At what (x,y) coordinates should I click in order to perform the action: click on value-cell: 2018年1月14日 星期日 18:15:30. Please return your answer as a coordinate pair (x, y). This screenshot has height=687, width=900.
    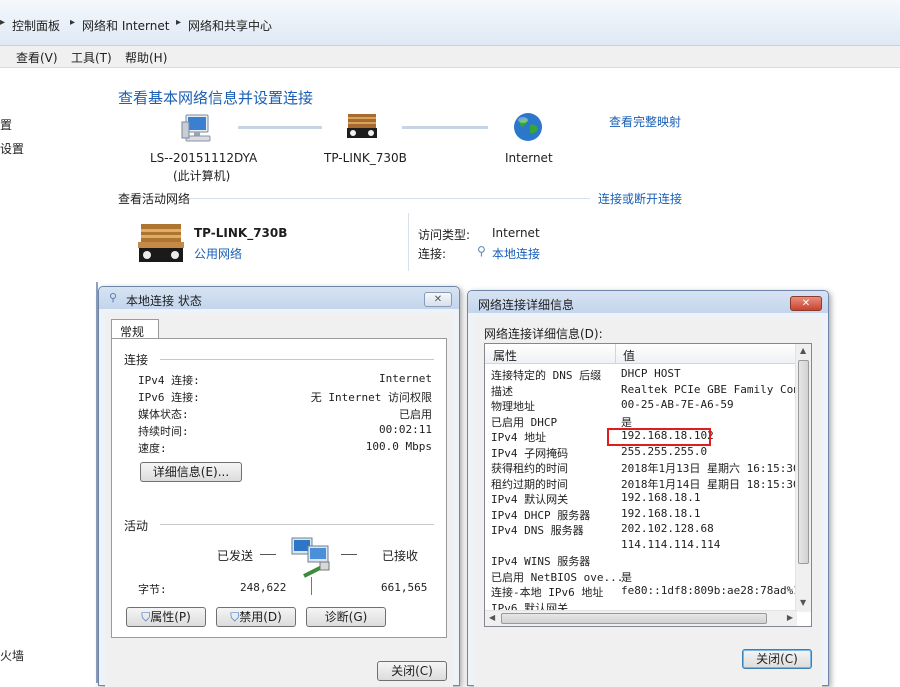
    Looking at the image, I should click on (710, 484).